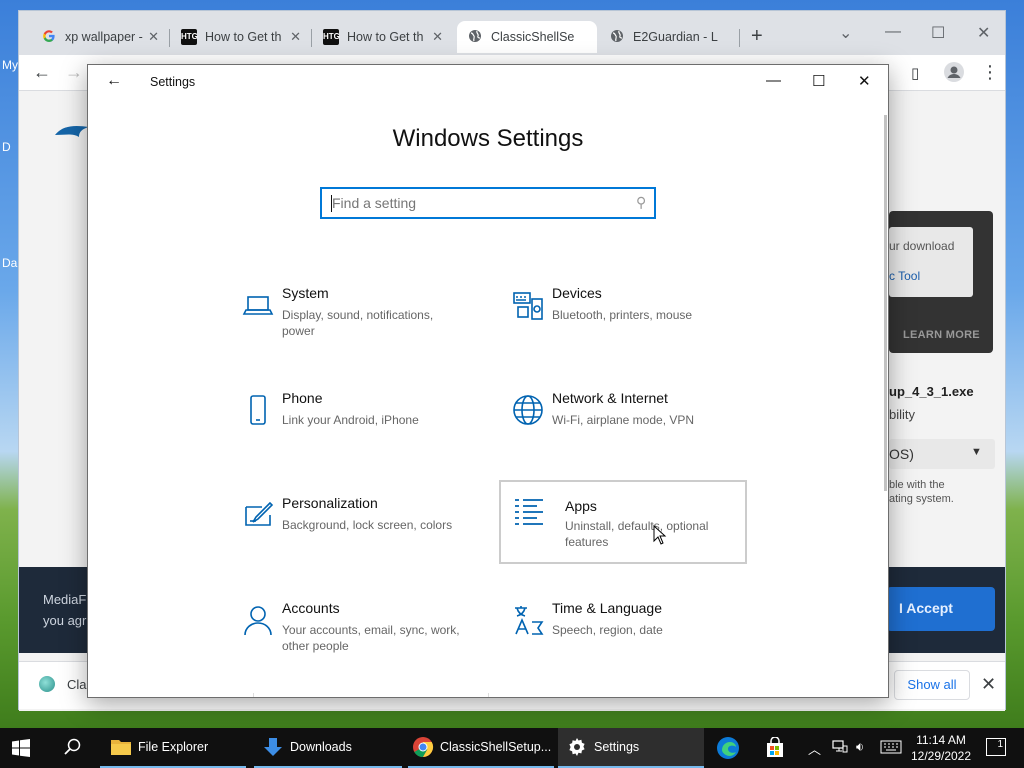  I want to click on tile-title: System, so click(305, 293).